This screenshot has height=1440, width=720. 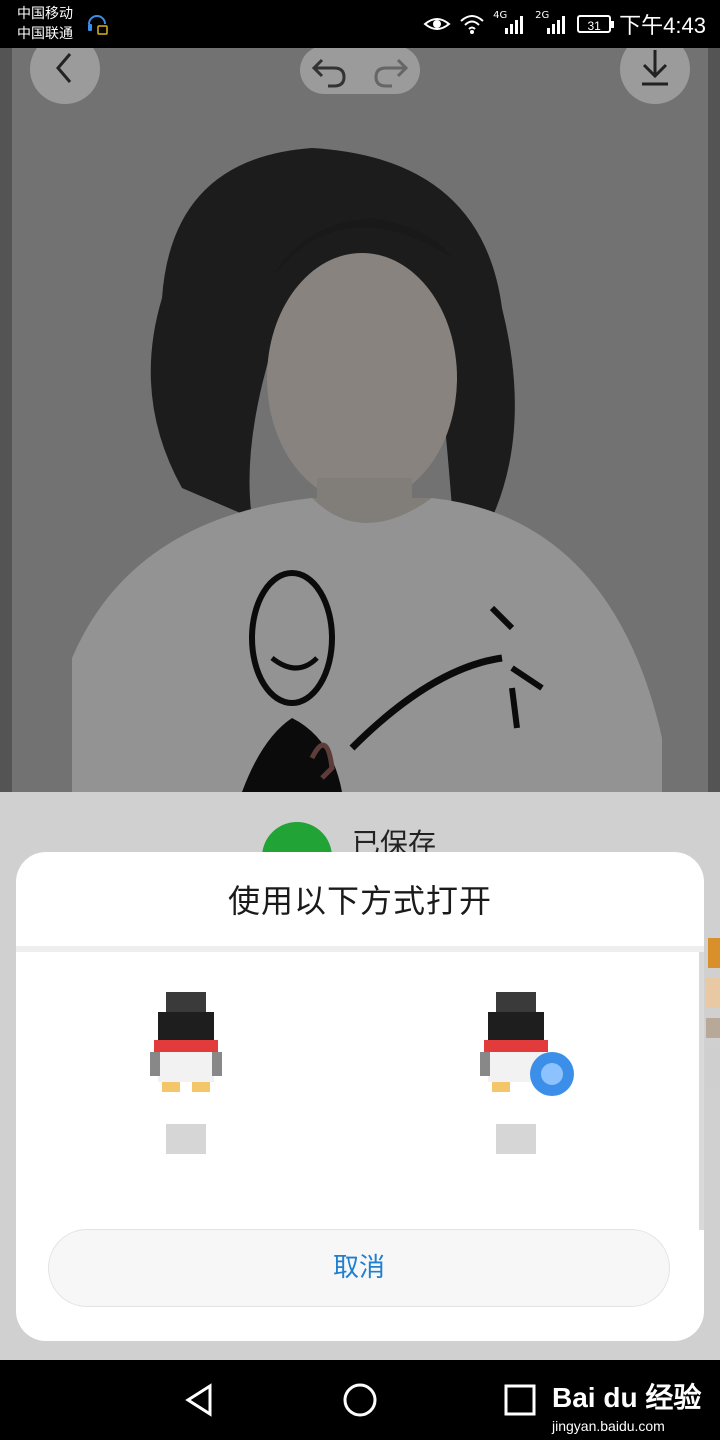 I want to click on sheet-title: 使用以下方式打开, so click(x=359, y=901).